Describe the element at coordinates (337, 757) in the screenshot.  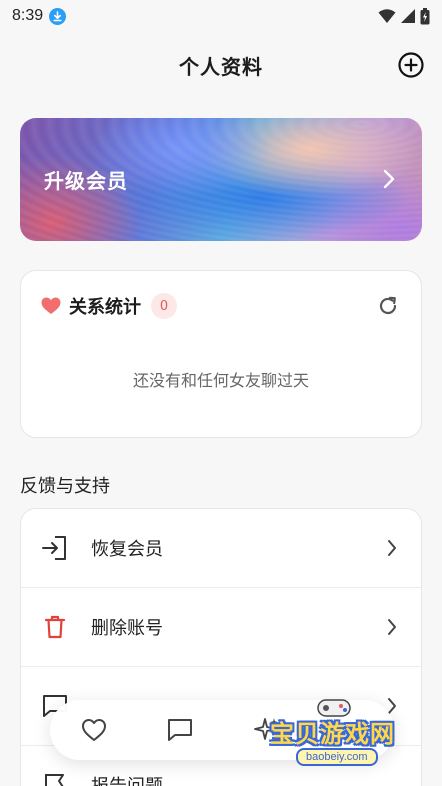
I see `watermark-url: baobeiy.com` at that location.